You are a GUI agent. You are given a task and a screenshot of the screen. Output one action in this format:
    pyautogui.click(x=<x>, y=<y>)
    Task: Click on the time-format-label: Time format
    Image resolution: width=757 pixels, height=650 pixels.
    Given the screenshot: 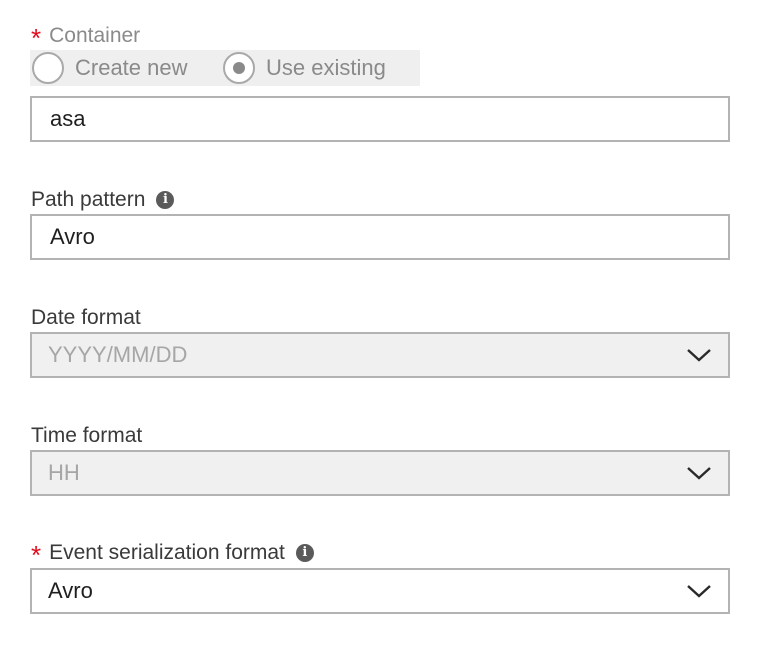 What is the action you would take?
    pyautogui.click(x=86, y=436)
    